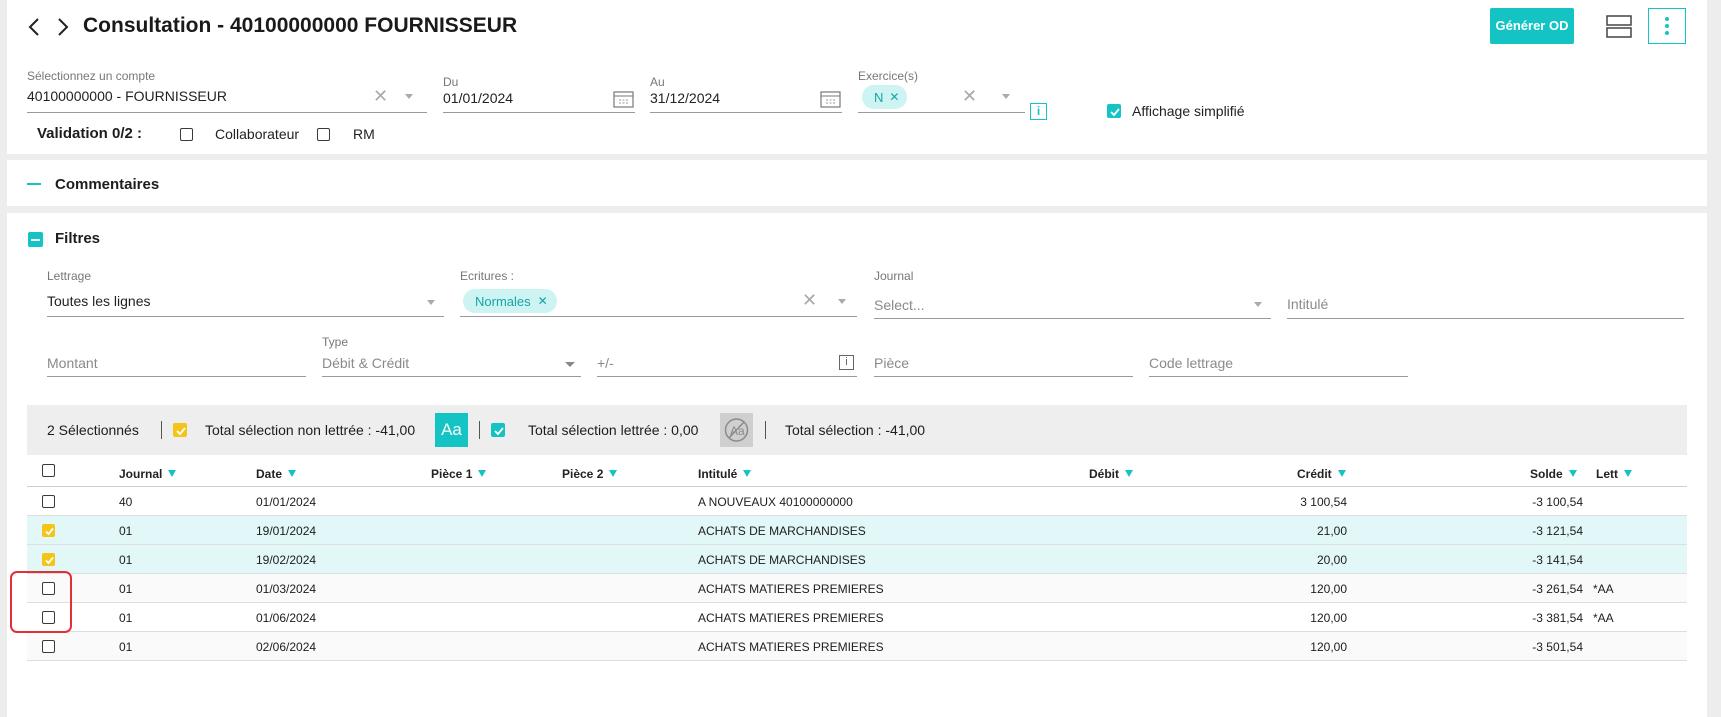 The height and width of the screenshot is (717, 1721). What do you see at coordinates (93, 430) in the screenshot?
I see `selected-count: 2 Sélectionnés` at bounding box center [93, 430].